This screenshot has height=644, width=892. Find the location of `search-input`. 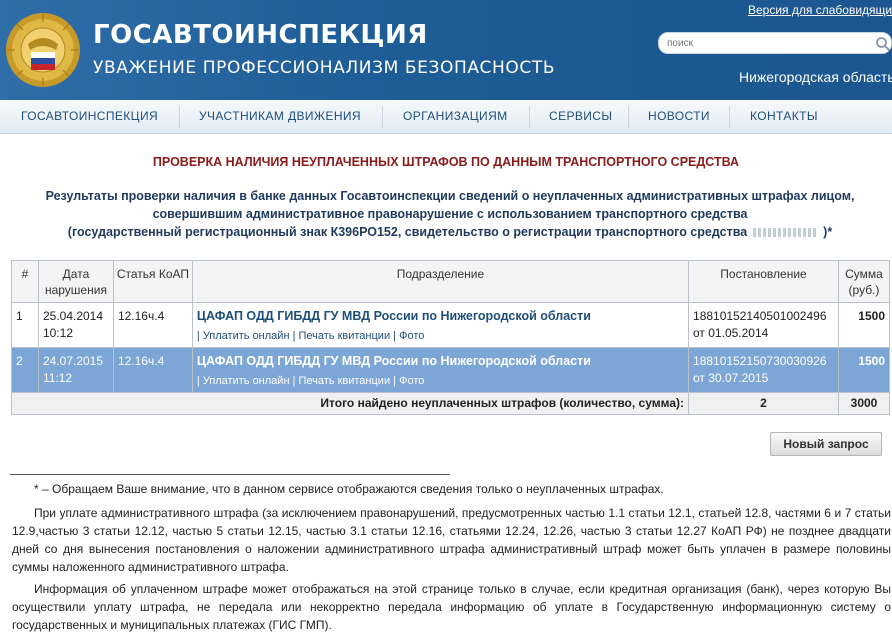

search-input is located at coordinates (767, 43).